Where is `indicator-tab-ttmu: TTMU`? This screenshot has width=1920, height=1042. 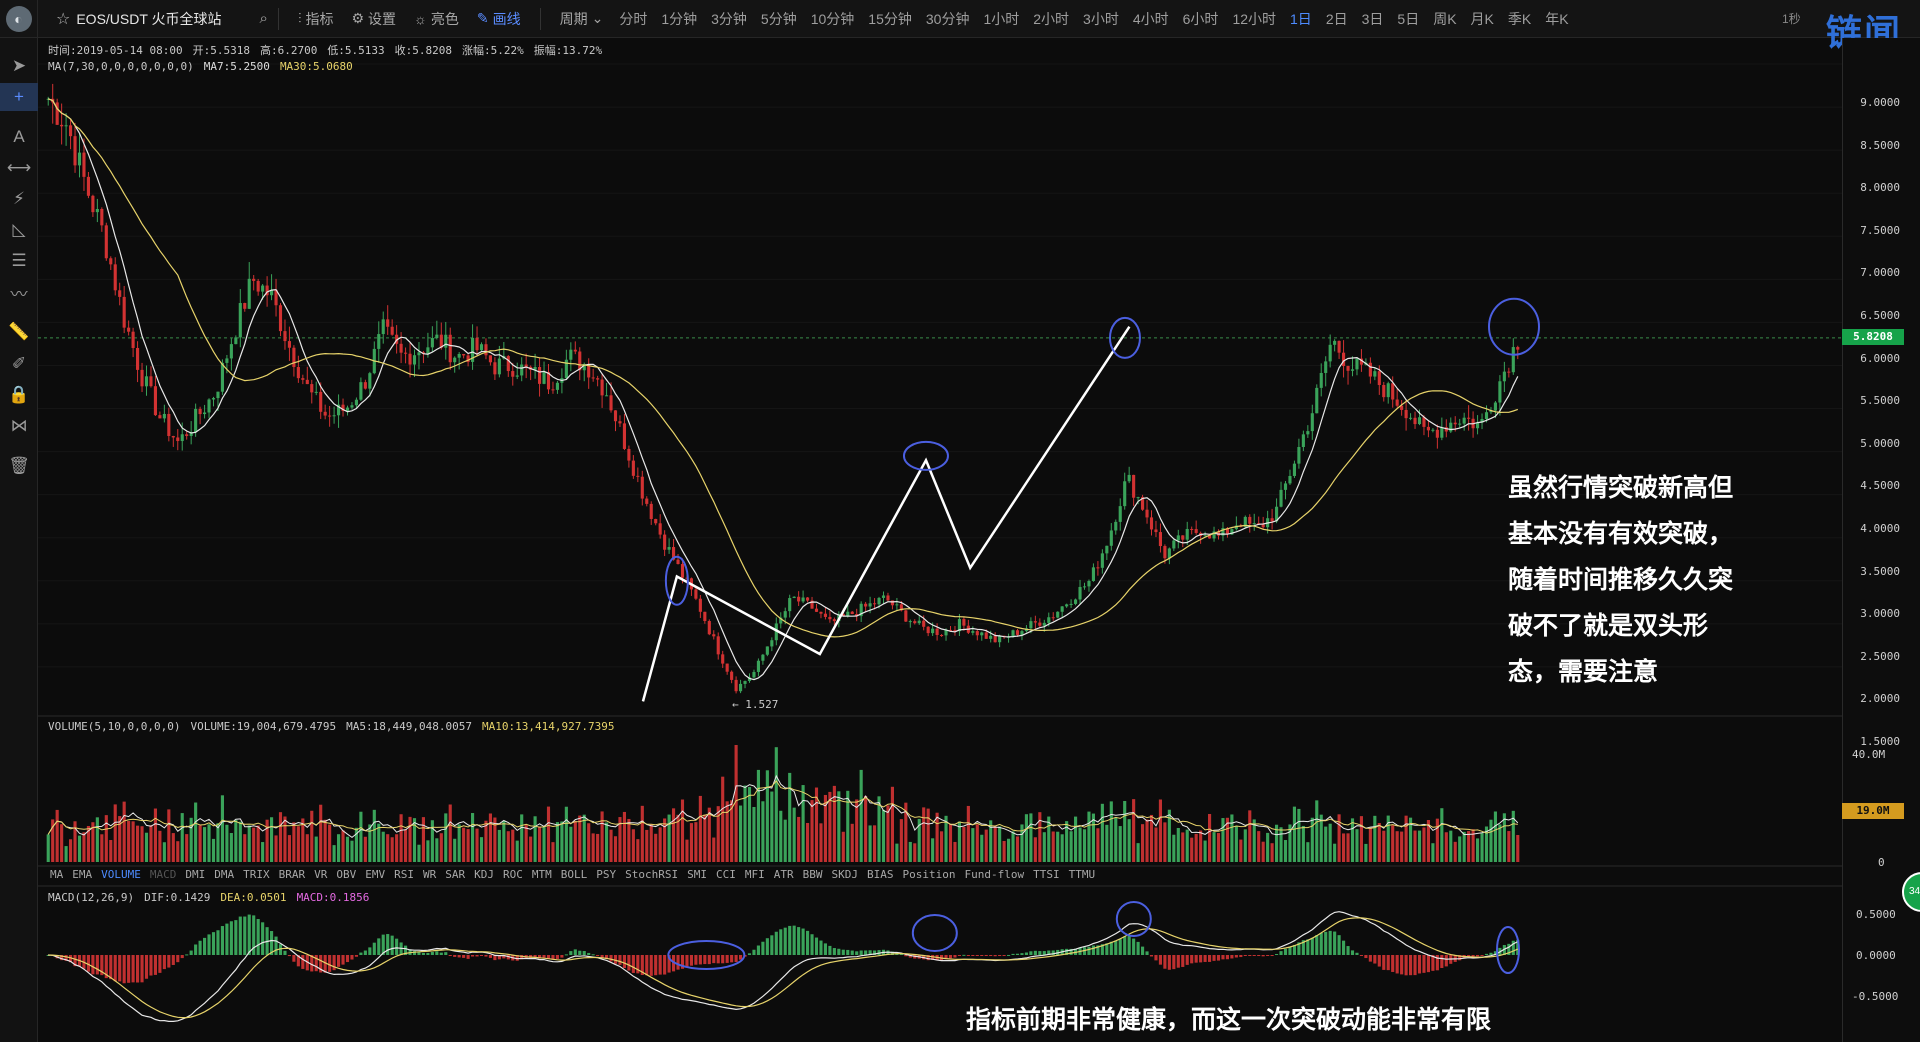
indicator-tab-ttmu: TTMU is located at coordinates (1082, 874).